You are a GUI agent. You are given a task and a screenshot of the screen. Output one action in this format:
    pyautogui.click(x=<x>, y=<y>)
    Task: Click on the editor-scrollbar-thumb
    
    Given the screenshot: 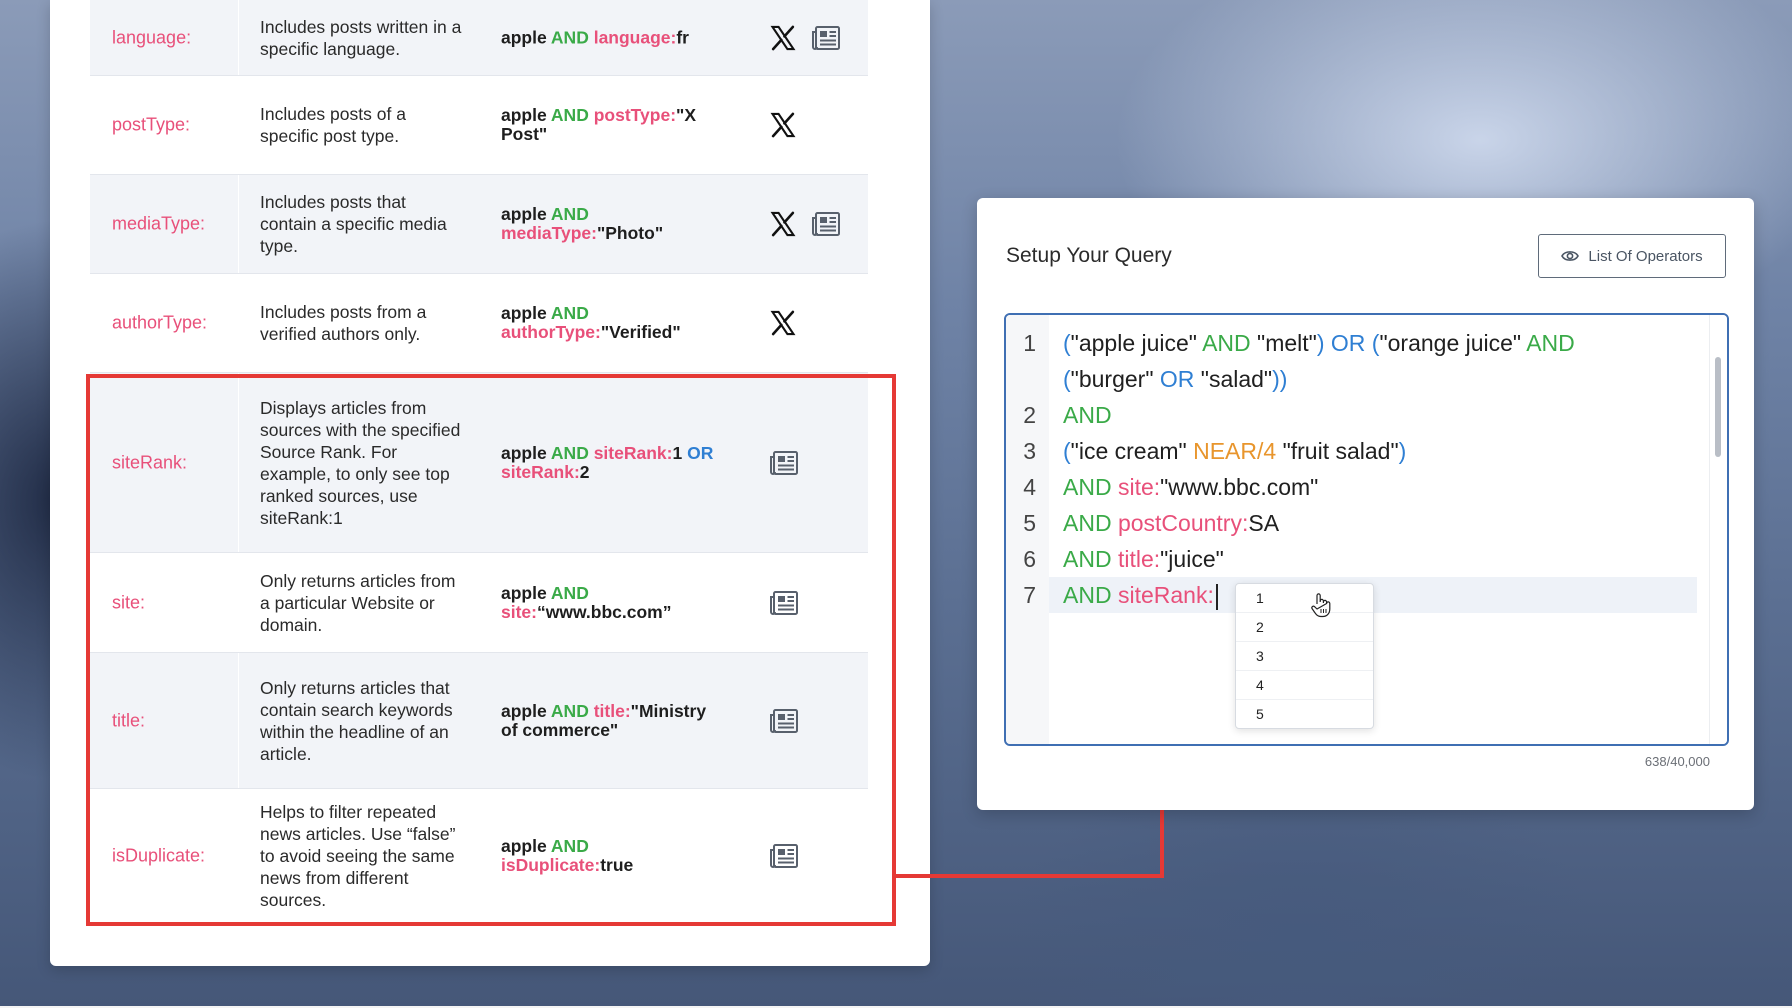 What is the action you would take?
    pyautogui.click(x=1718, y=407)
    